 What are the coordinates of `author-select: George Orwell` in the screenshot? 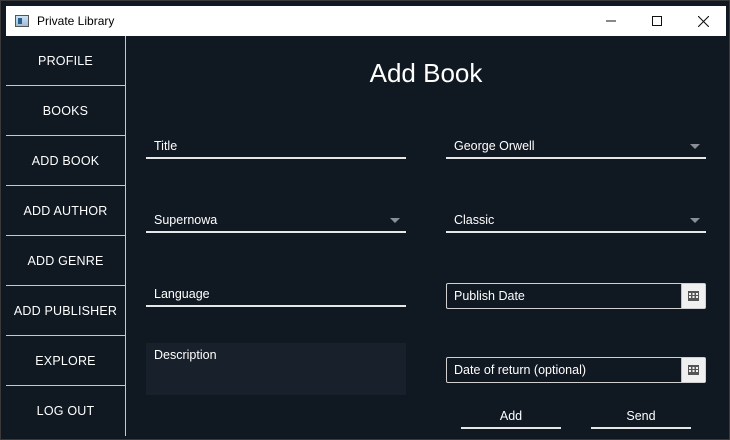 It's located at (576, 147).